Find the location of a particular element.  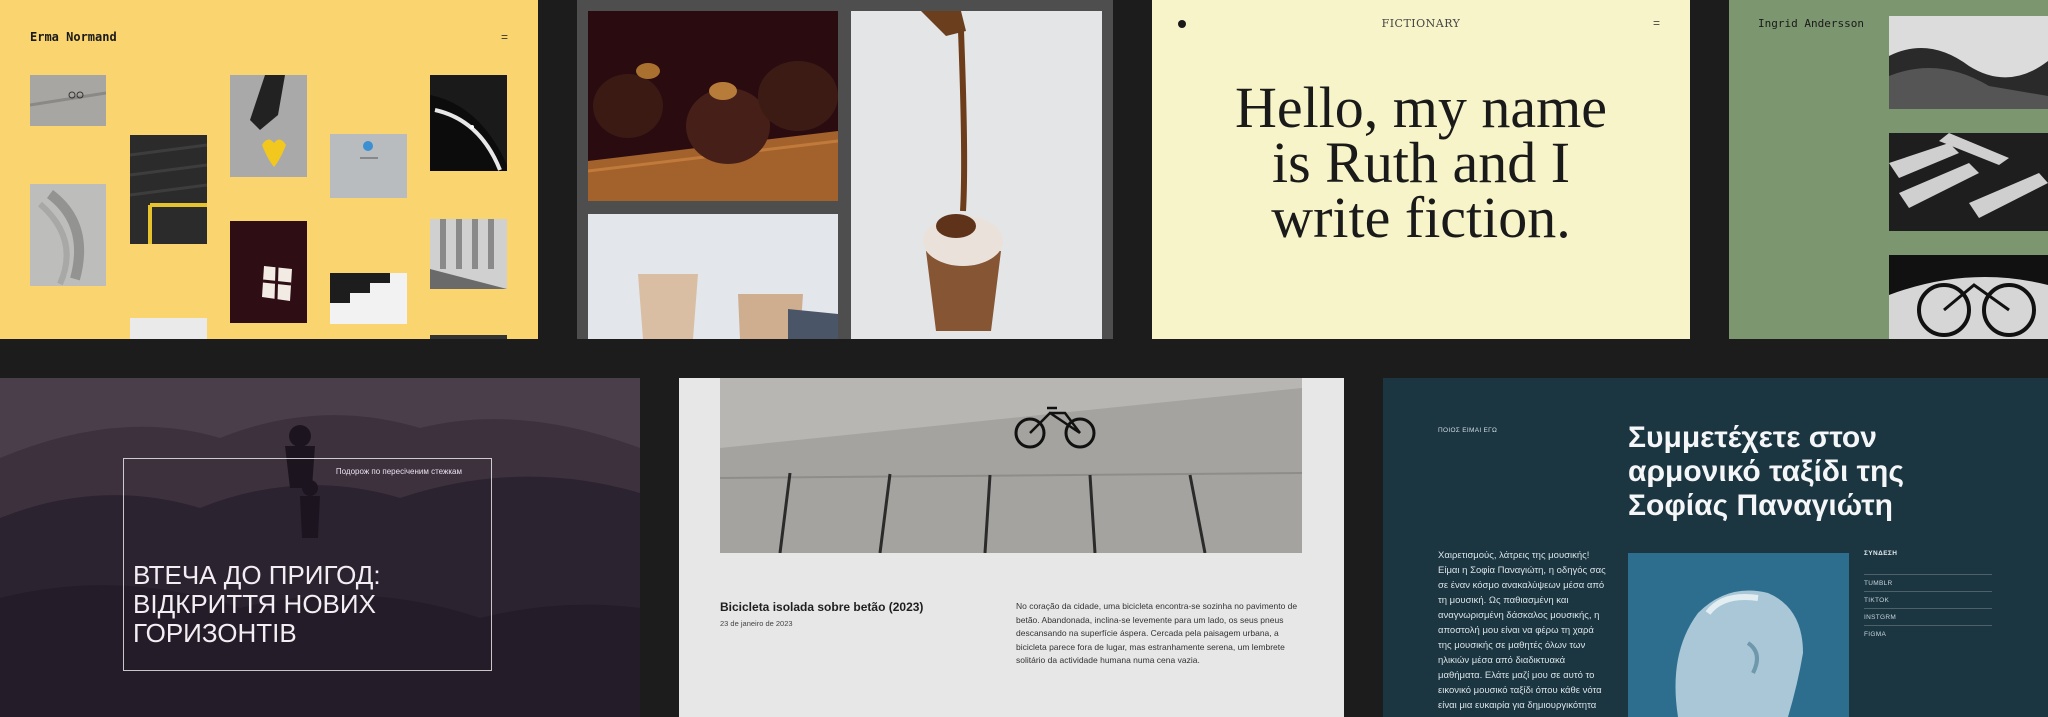

crosswalk-photo is located at coordinates (1968, 182).